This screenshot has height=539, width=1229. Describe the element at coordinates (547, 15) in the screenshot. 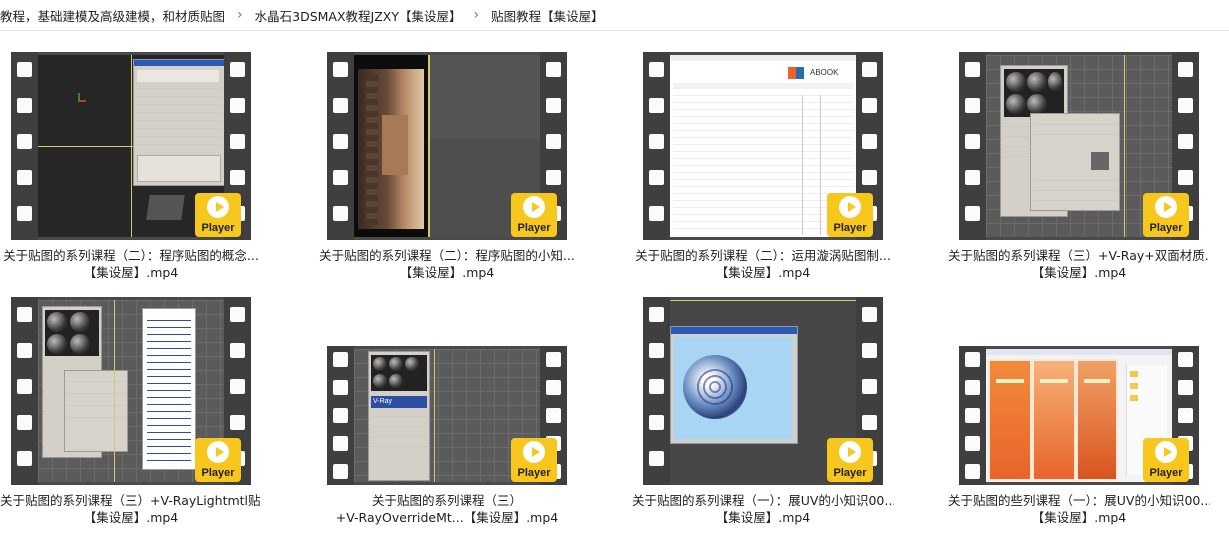

I see `breadcrumb-item-mapping: 贴图教程【集设屋】` at that location.